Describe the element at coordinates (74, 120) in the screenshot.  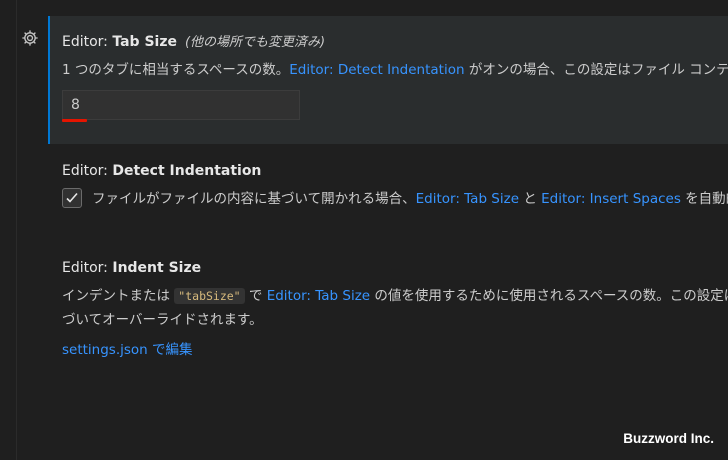
I see `validation-underline` at that location.